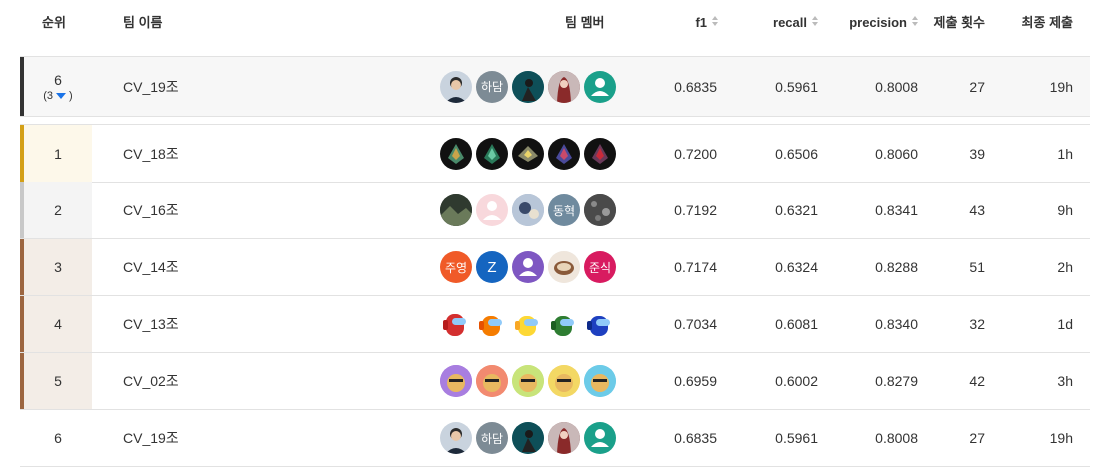  What do you see at coordinates (61, 95) in the screenshot?
I see `arrow-down-icon` at bounding box center [61, 95].